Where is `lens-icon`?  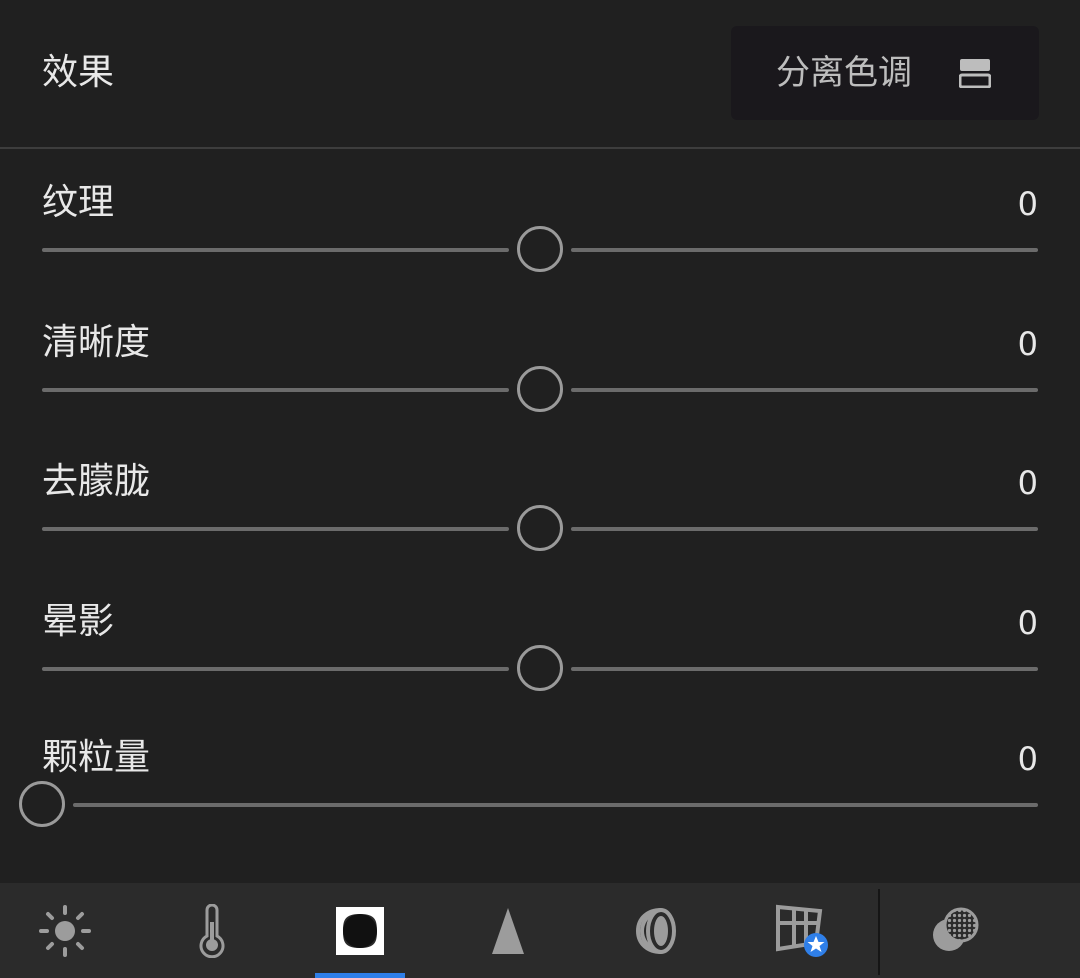
lens-icon is located at coordinates (655, 931).